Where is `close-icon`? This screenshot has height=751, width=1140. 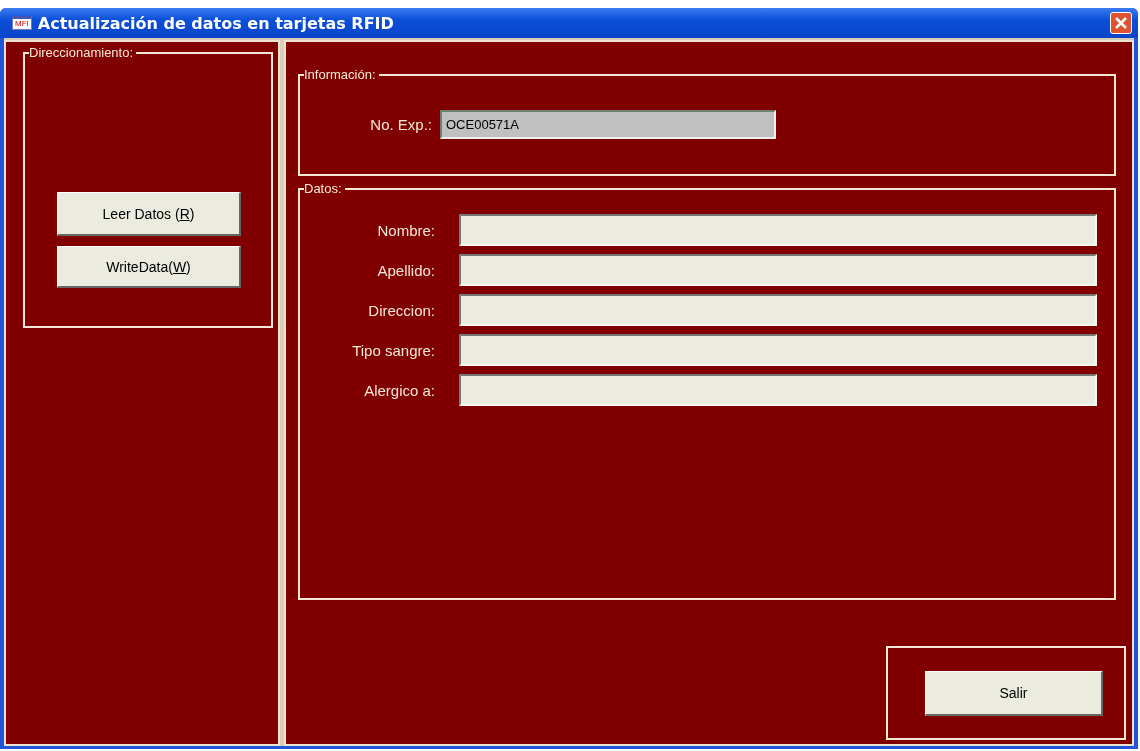
close-icon is located at coordinates (1121, 23).